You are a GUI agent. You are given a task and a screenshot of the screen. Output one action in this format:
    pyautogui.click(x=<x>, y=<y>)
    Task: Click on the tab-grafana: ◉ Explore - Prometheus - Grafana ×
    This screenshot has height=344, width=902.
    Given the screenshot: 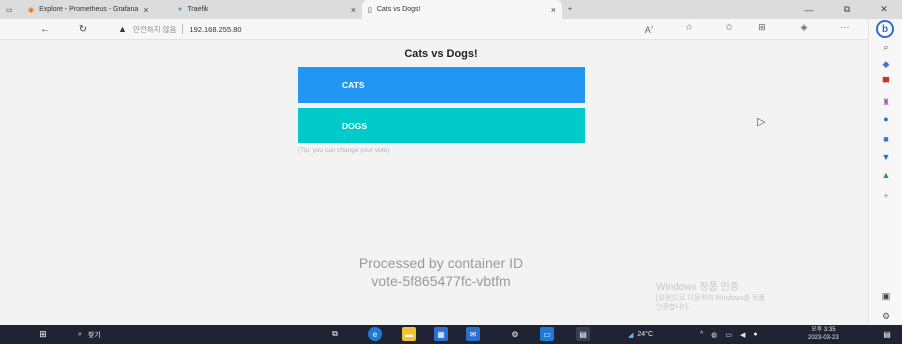 What is the action you would take?
    pyautogui.click(x=97, y=9)
    